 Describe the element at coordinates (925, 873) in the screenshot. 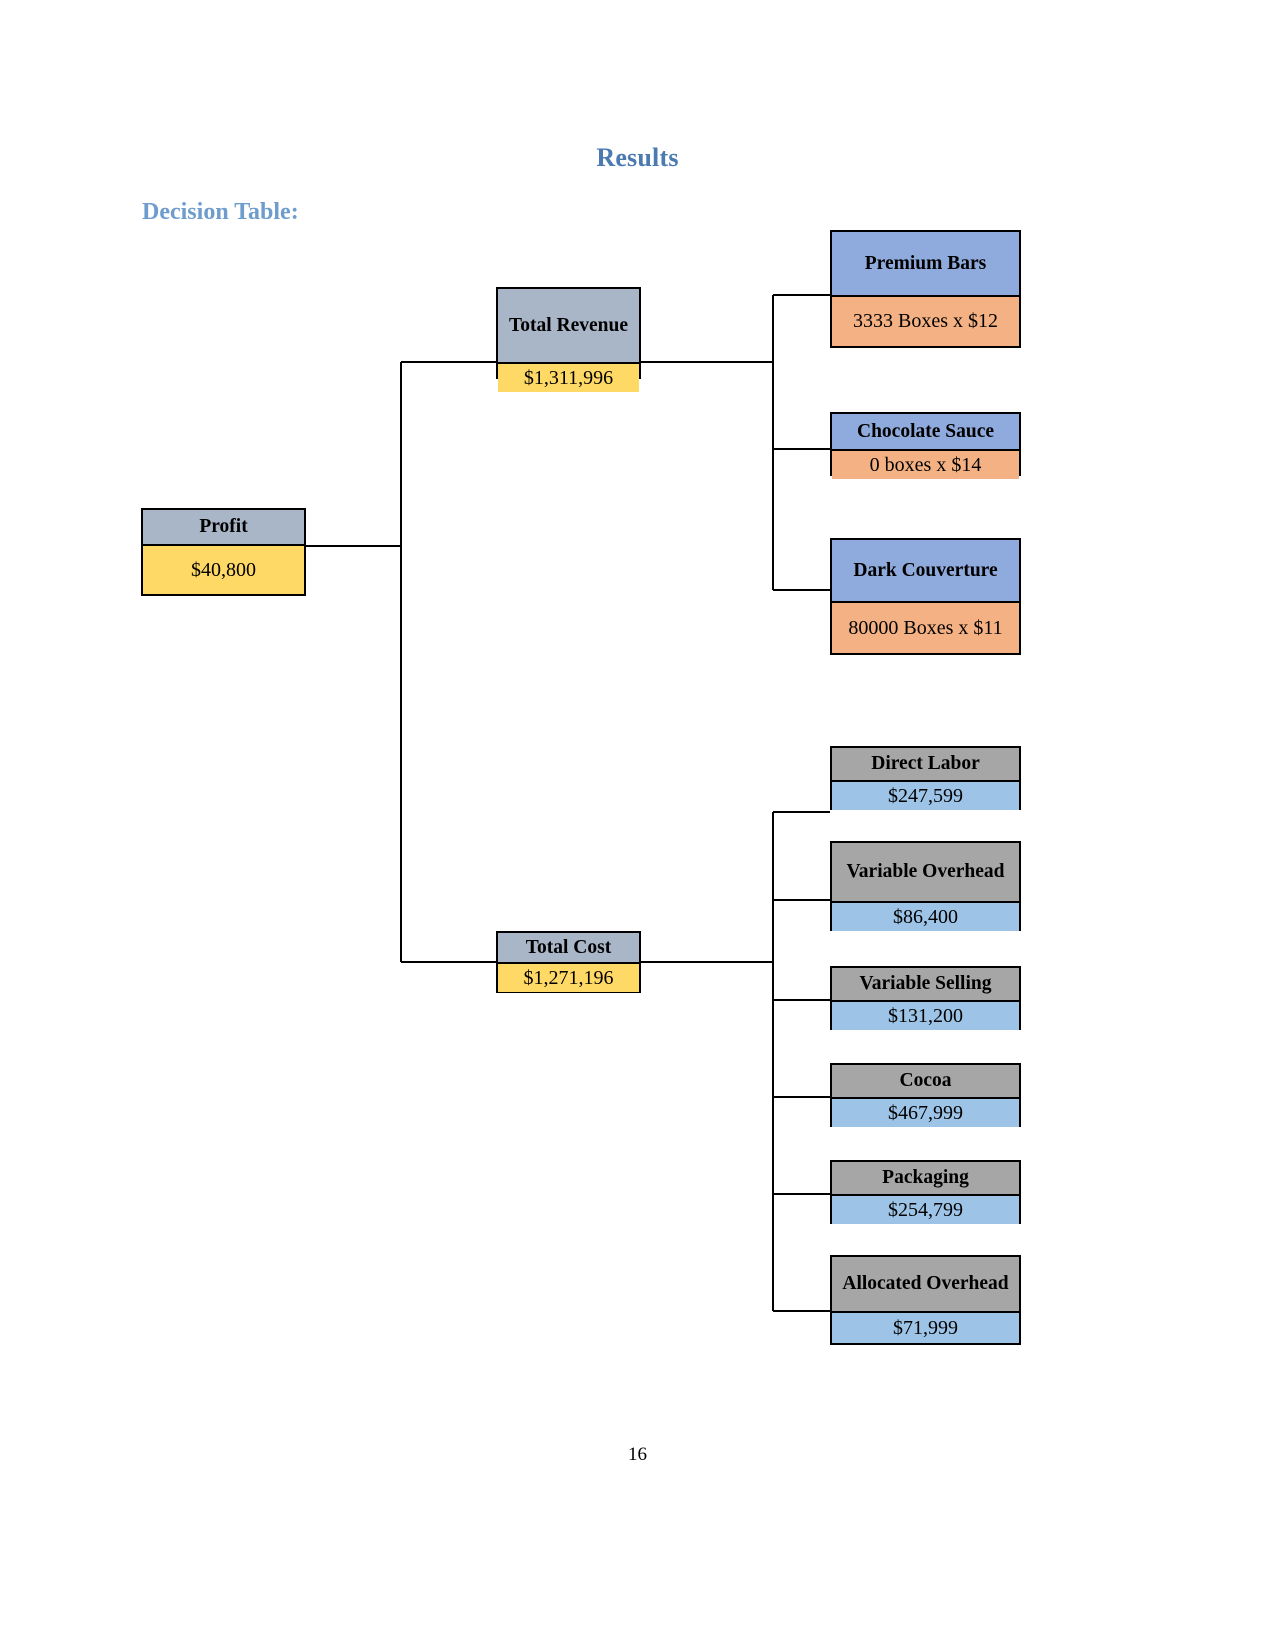

I see `node-variable-overhead-label: Variable Overhead` at that location.